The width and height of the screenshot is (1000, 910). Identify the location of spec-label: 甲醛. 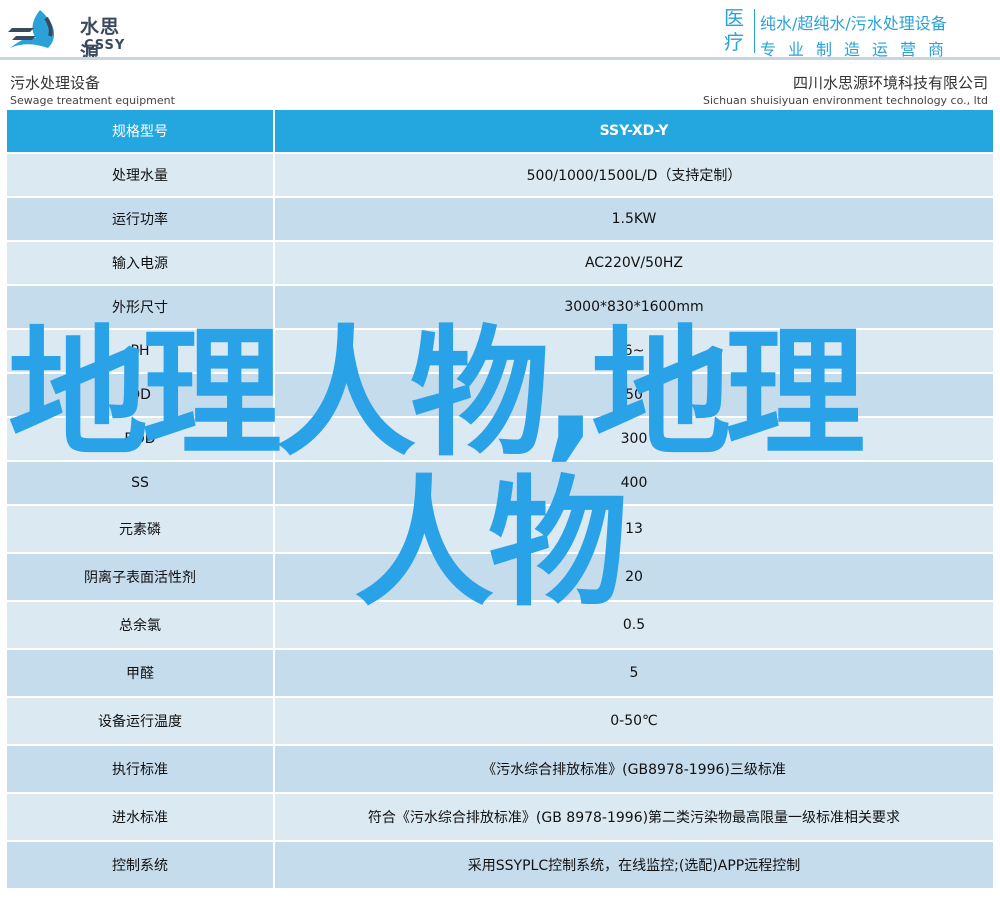
(141, 674).